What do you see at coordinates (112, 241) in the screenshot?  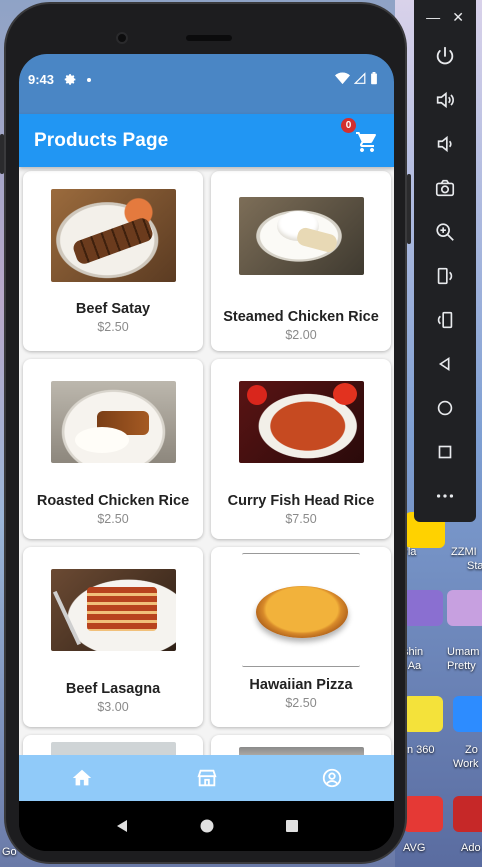 I see `satay-skewers` at bounding box center [112, 241].